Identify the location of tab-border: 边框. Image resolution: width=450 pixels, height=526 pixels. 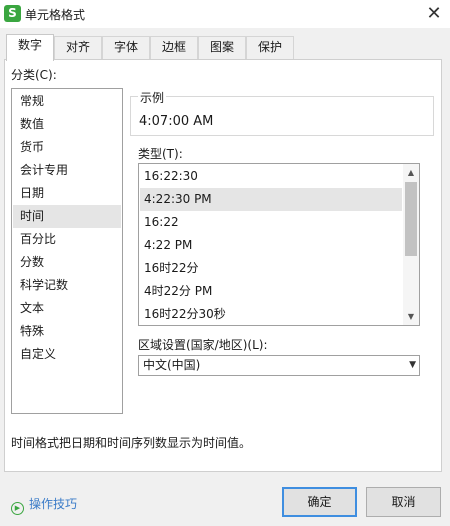
(174, 47).